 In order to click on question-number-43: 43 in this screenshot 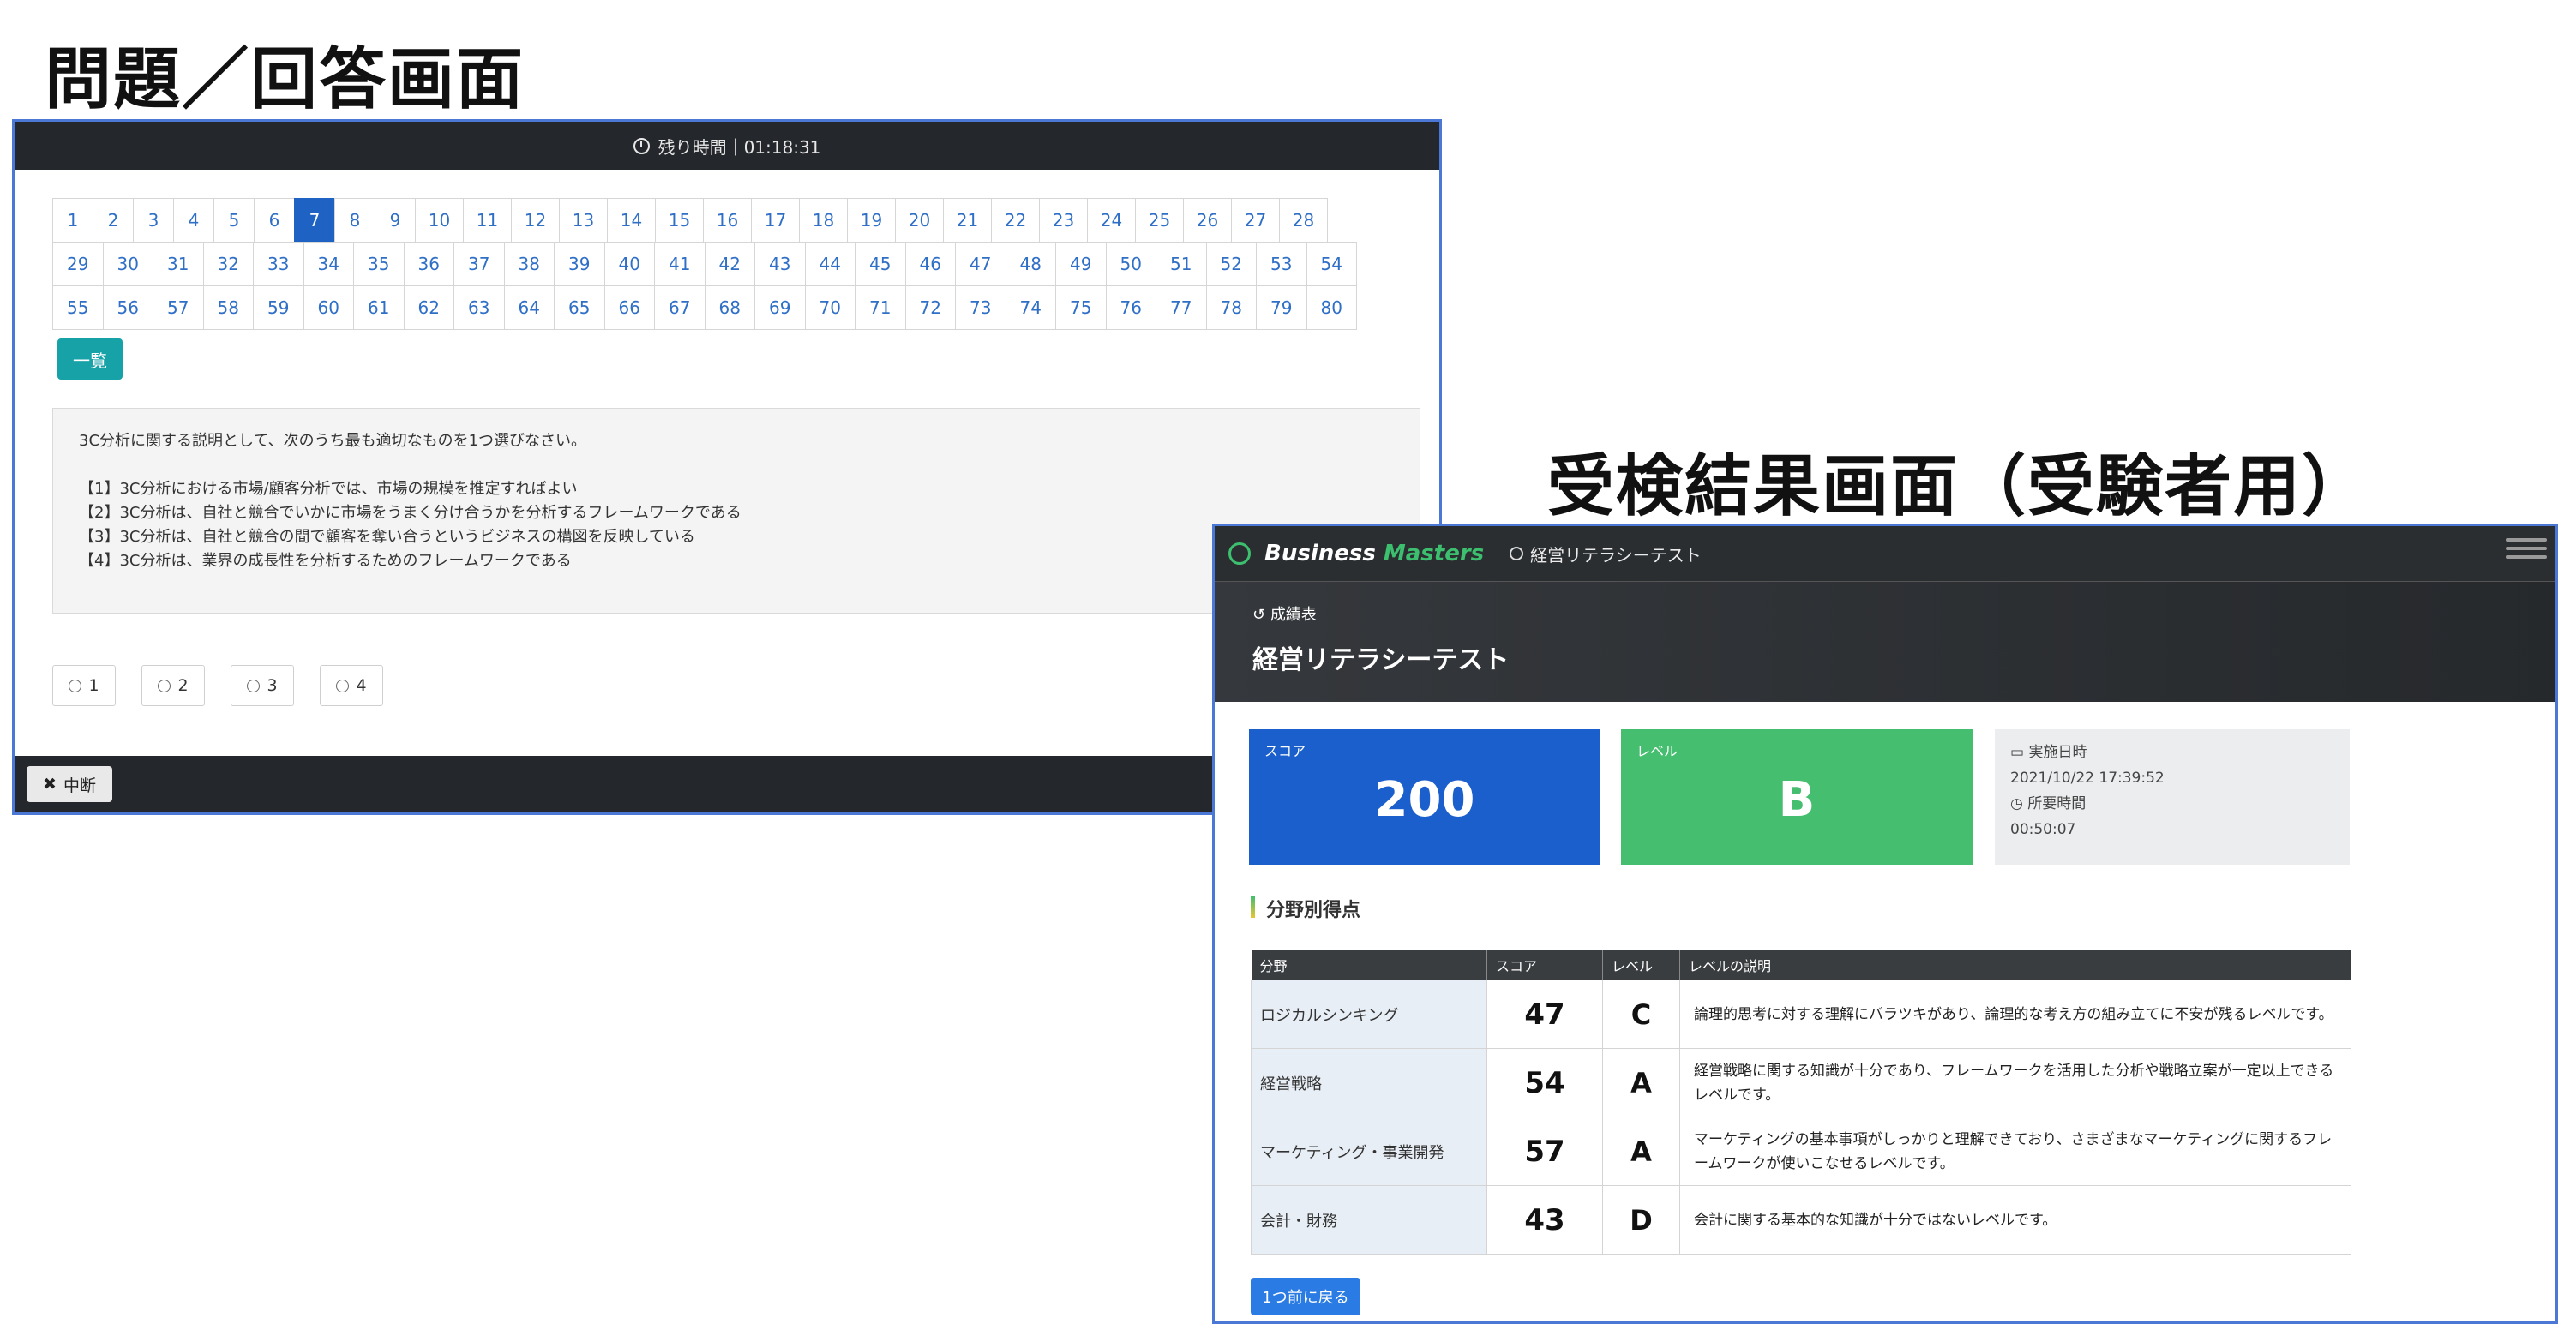, I will do `click(780, 264)`.